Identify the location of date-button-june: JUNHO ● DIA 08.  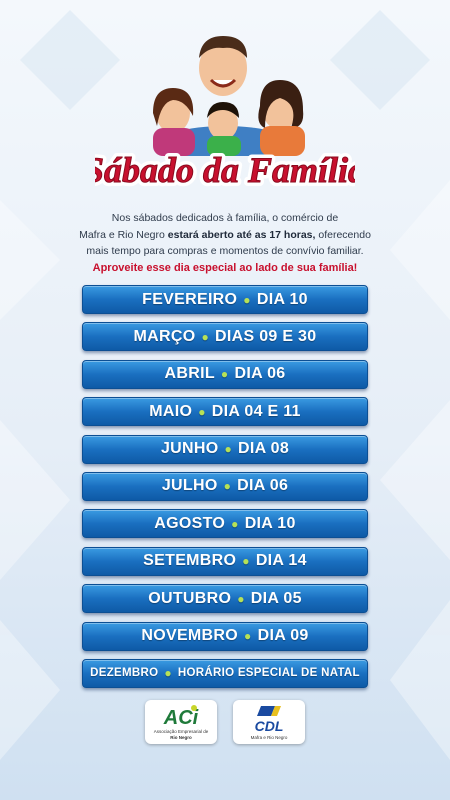
(225, 449).